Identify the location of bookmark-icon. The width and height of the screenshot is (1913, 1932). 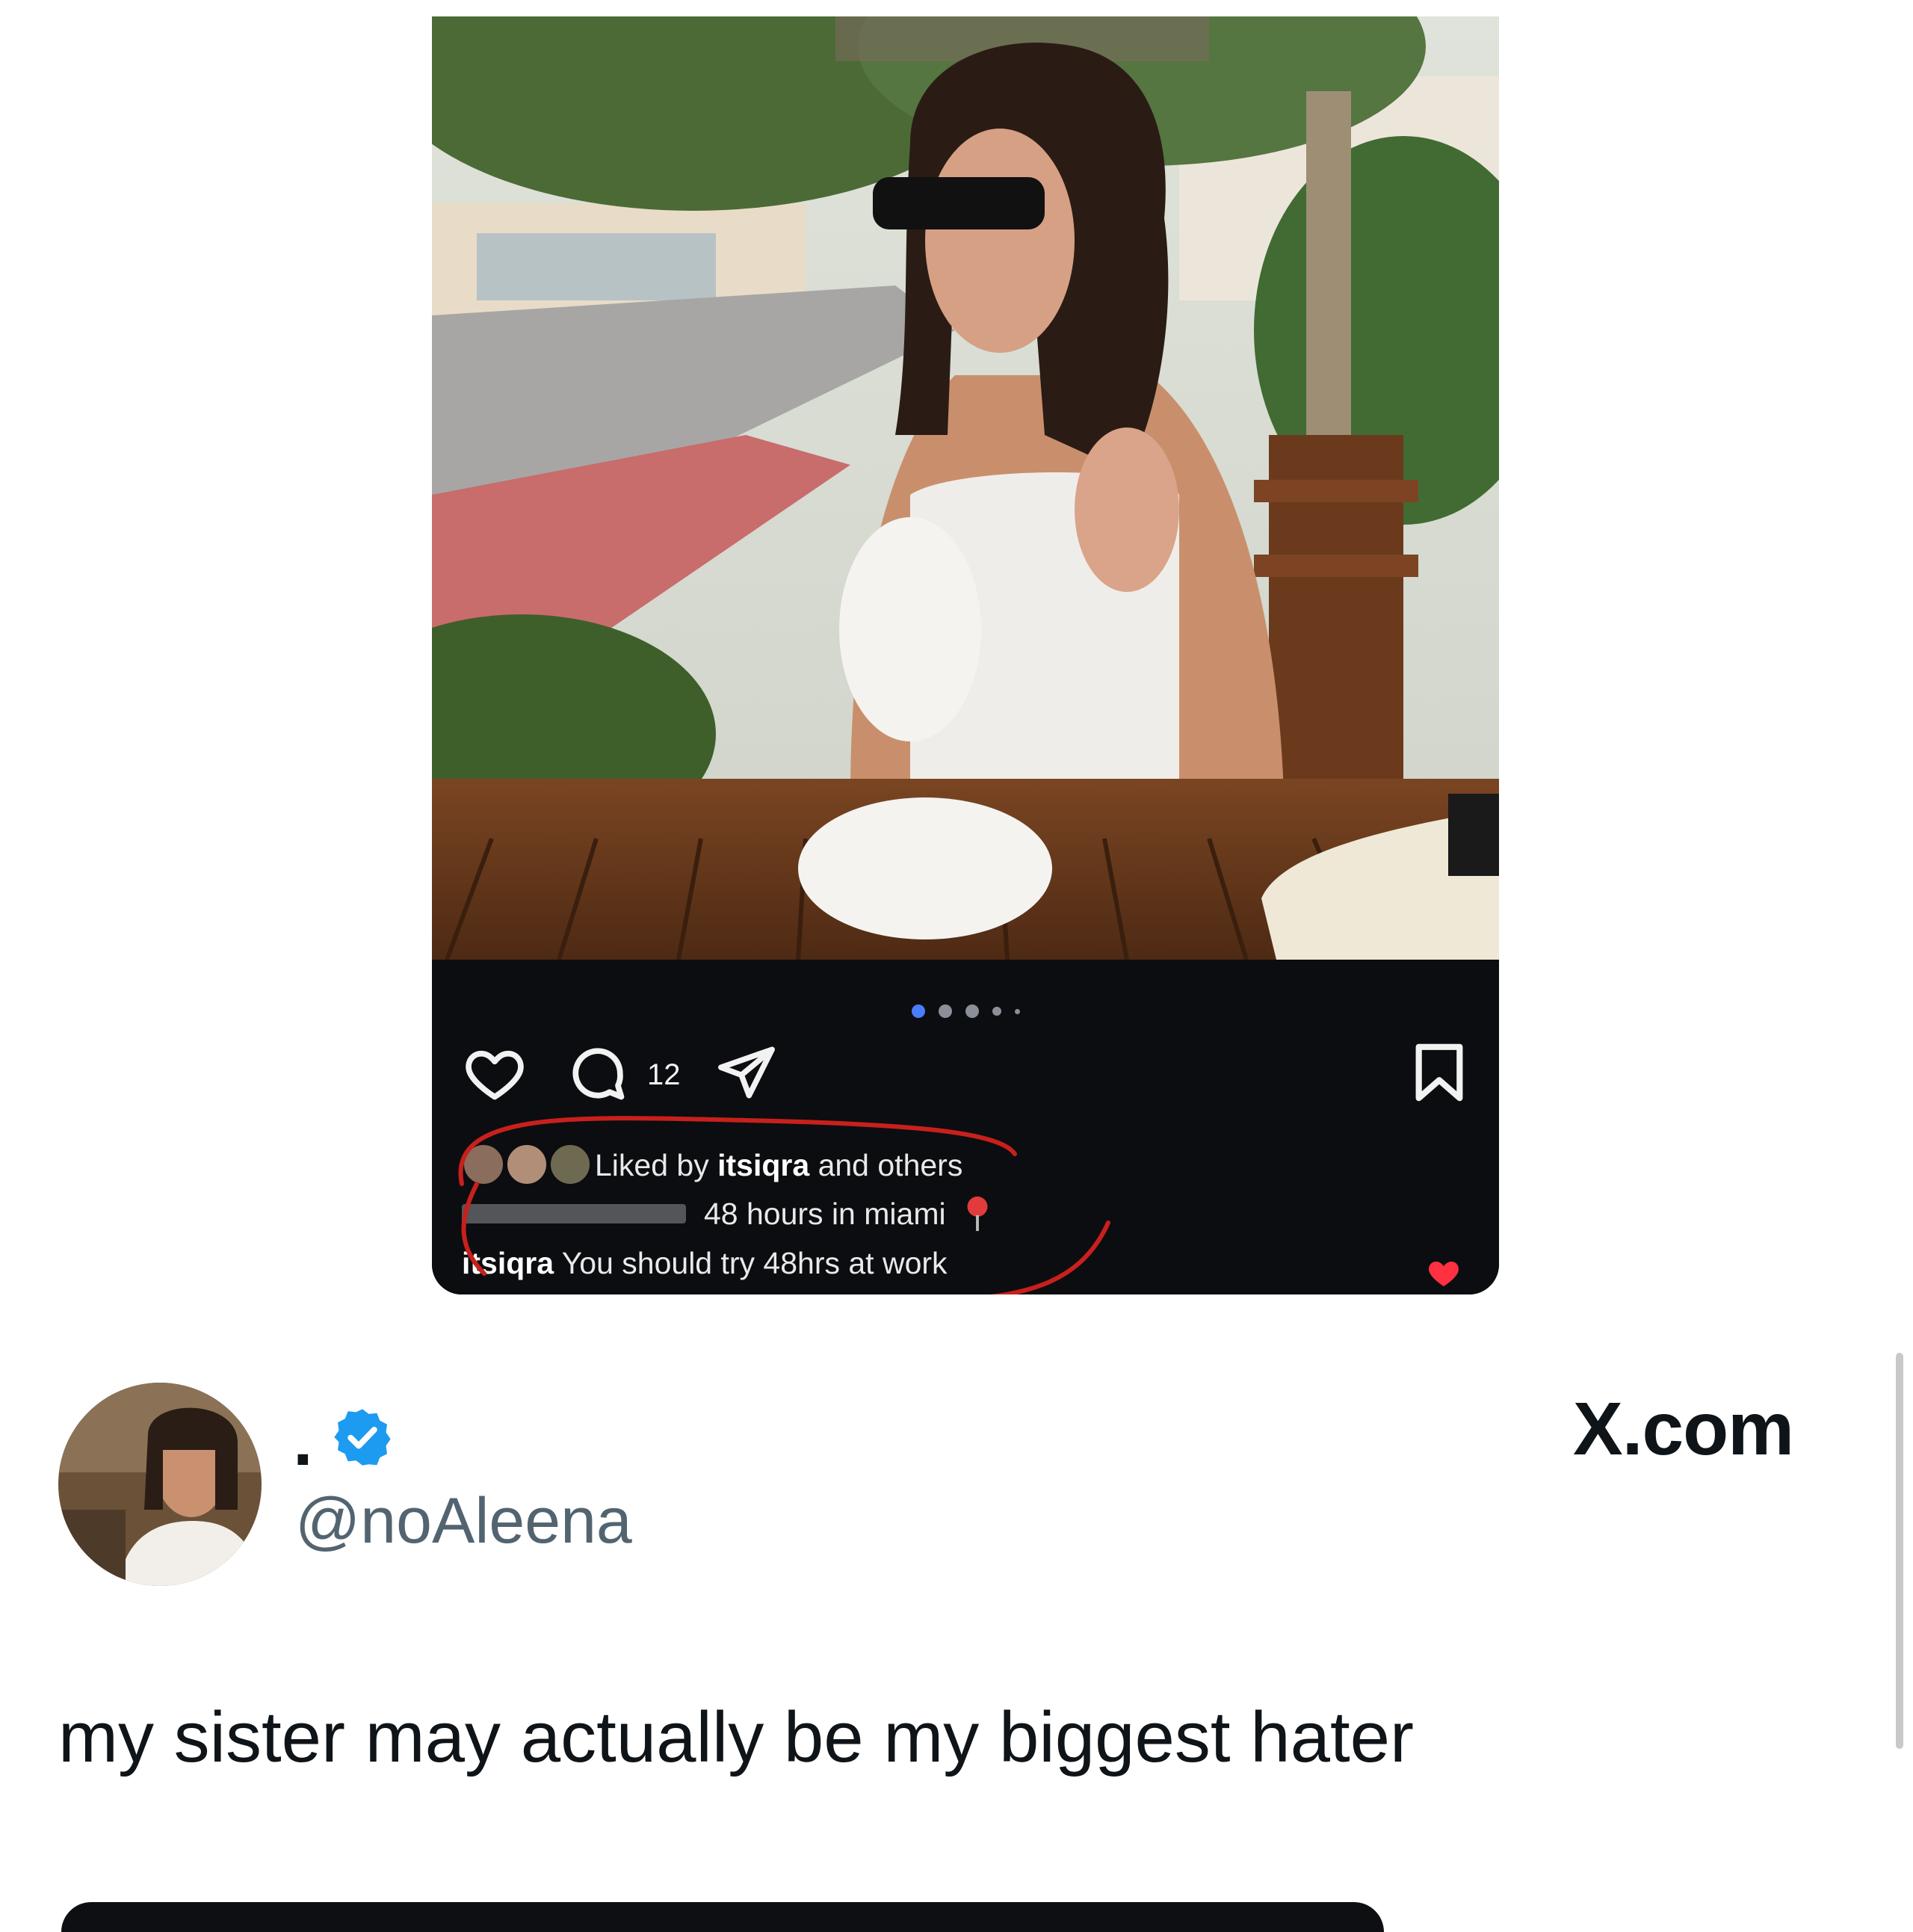
(1439, 1072).